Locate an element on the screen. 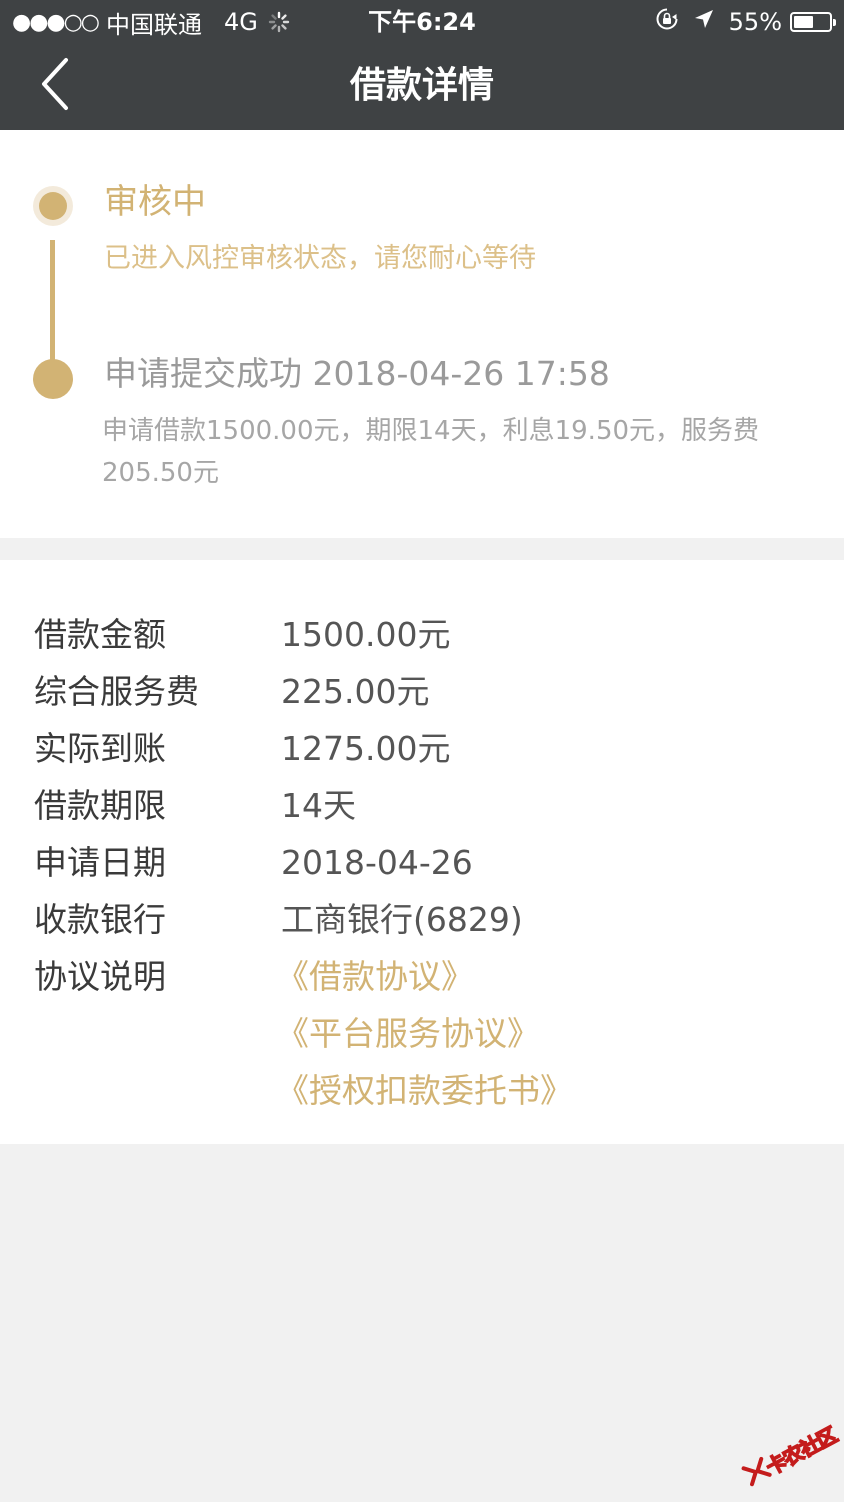  detail-row-receiving-bank: 收款银行 工商银行(6829) is located at coordinates (422, 919).